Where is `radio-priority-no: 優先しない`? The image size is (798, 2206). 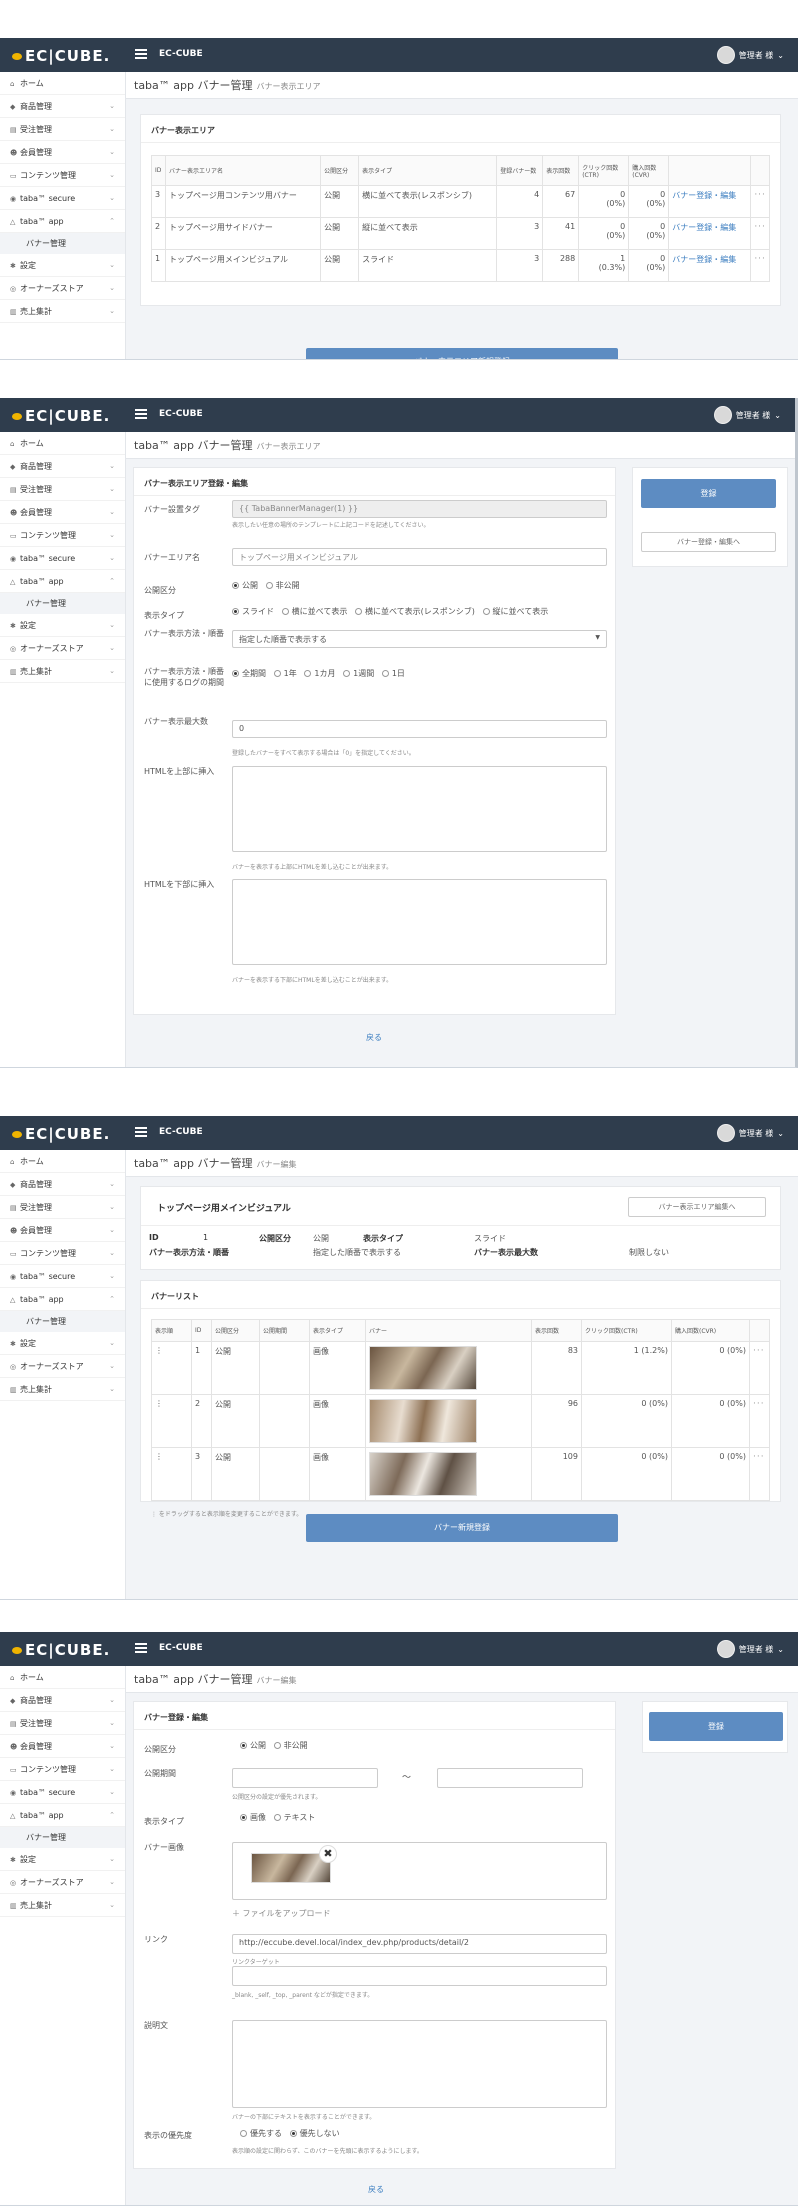
radio-priority-no: 優先しない is located at coordinates (314, 2133).